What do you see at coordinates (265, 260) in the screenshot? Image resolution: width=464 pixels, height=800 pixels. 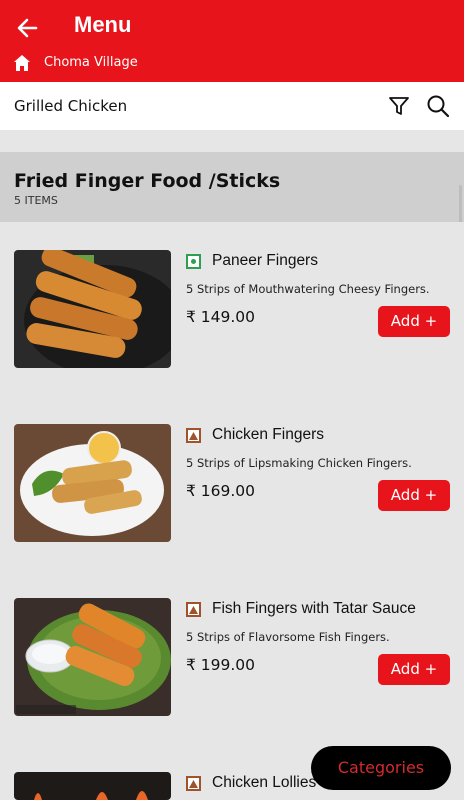 I see `item-name: Paneer Fingers` at bounding box center [265, 260].